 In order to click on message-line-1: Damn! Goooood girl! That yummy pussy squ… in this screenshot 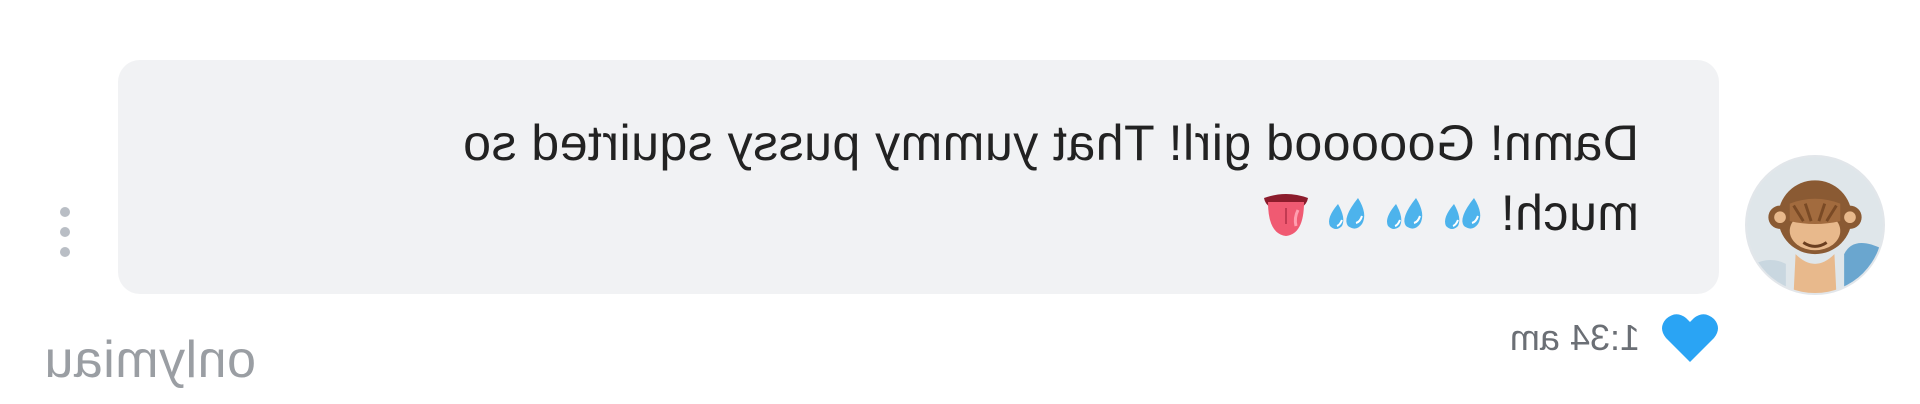, I will do `click(1050, 143)`.